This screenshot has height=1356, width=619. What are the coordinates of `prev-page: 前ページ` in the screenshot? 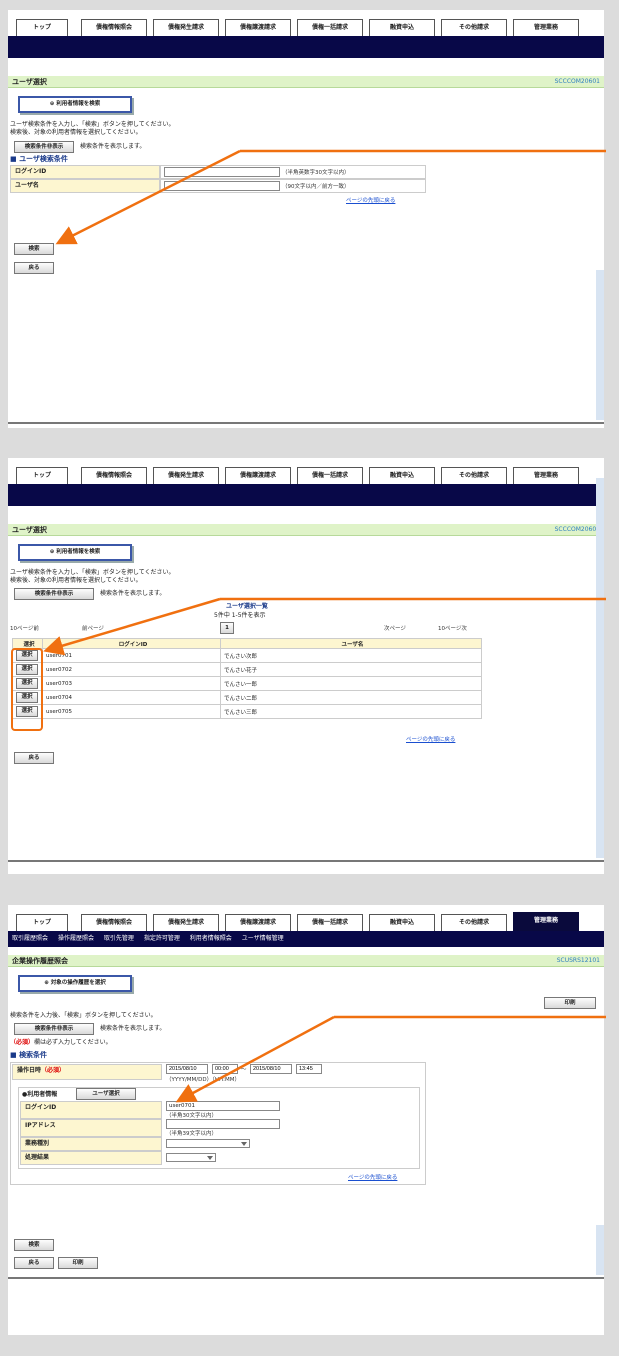 It's located at (93, 628).